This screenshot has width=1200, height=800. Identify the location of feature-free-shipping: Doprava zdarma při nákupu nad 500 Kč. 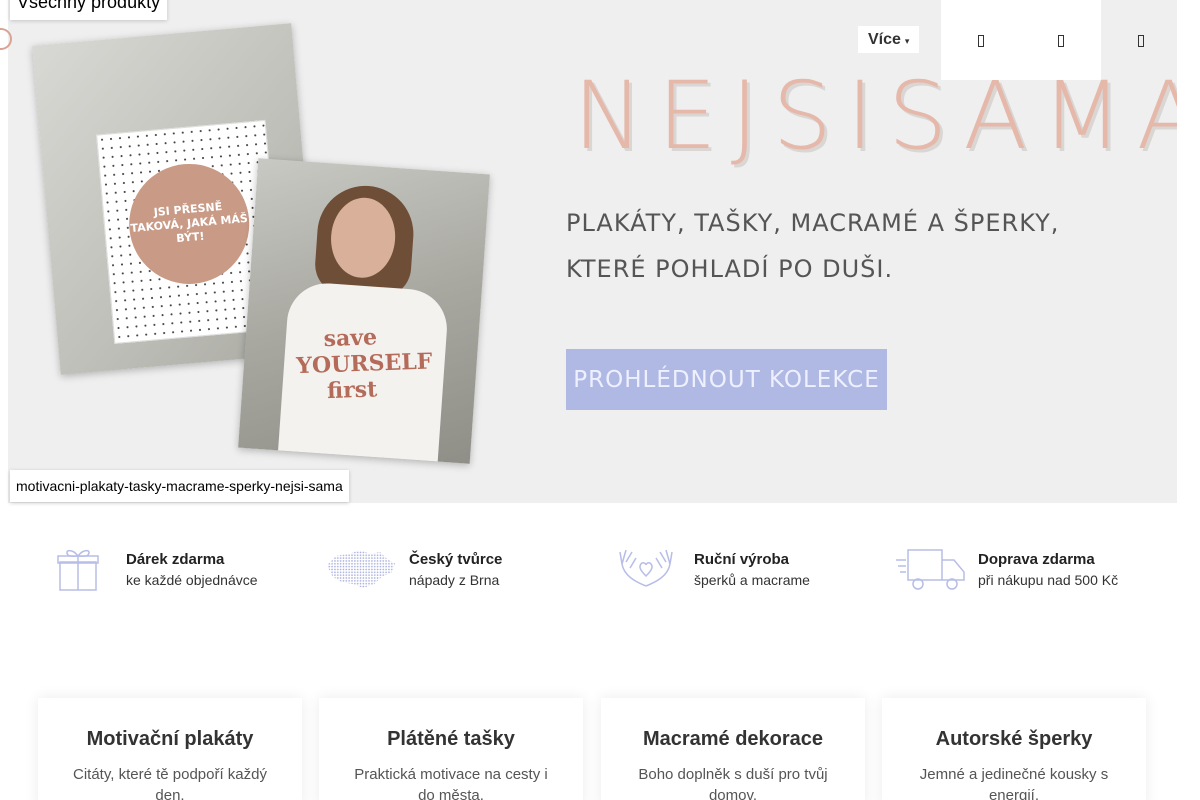
(1006, 569).